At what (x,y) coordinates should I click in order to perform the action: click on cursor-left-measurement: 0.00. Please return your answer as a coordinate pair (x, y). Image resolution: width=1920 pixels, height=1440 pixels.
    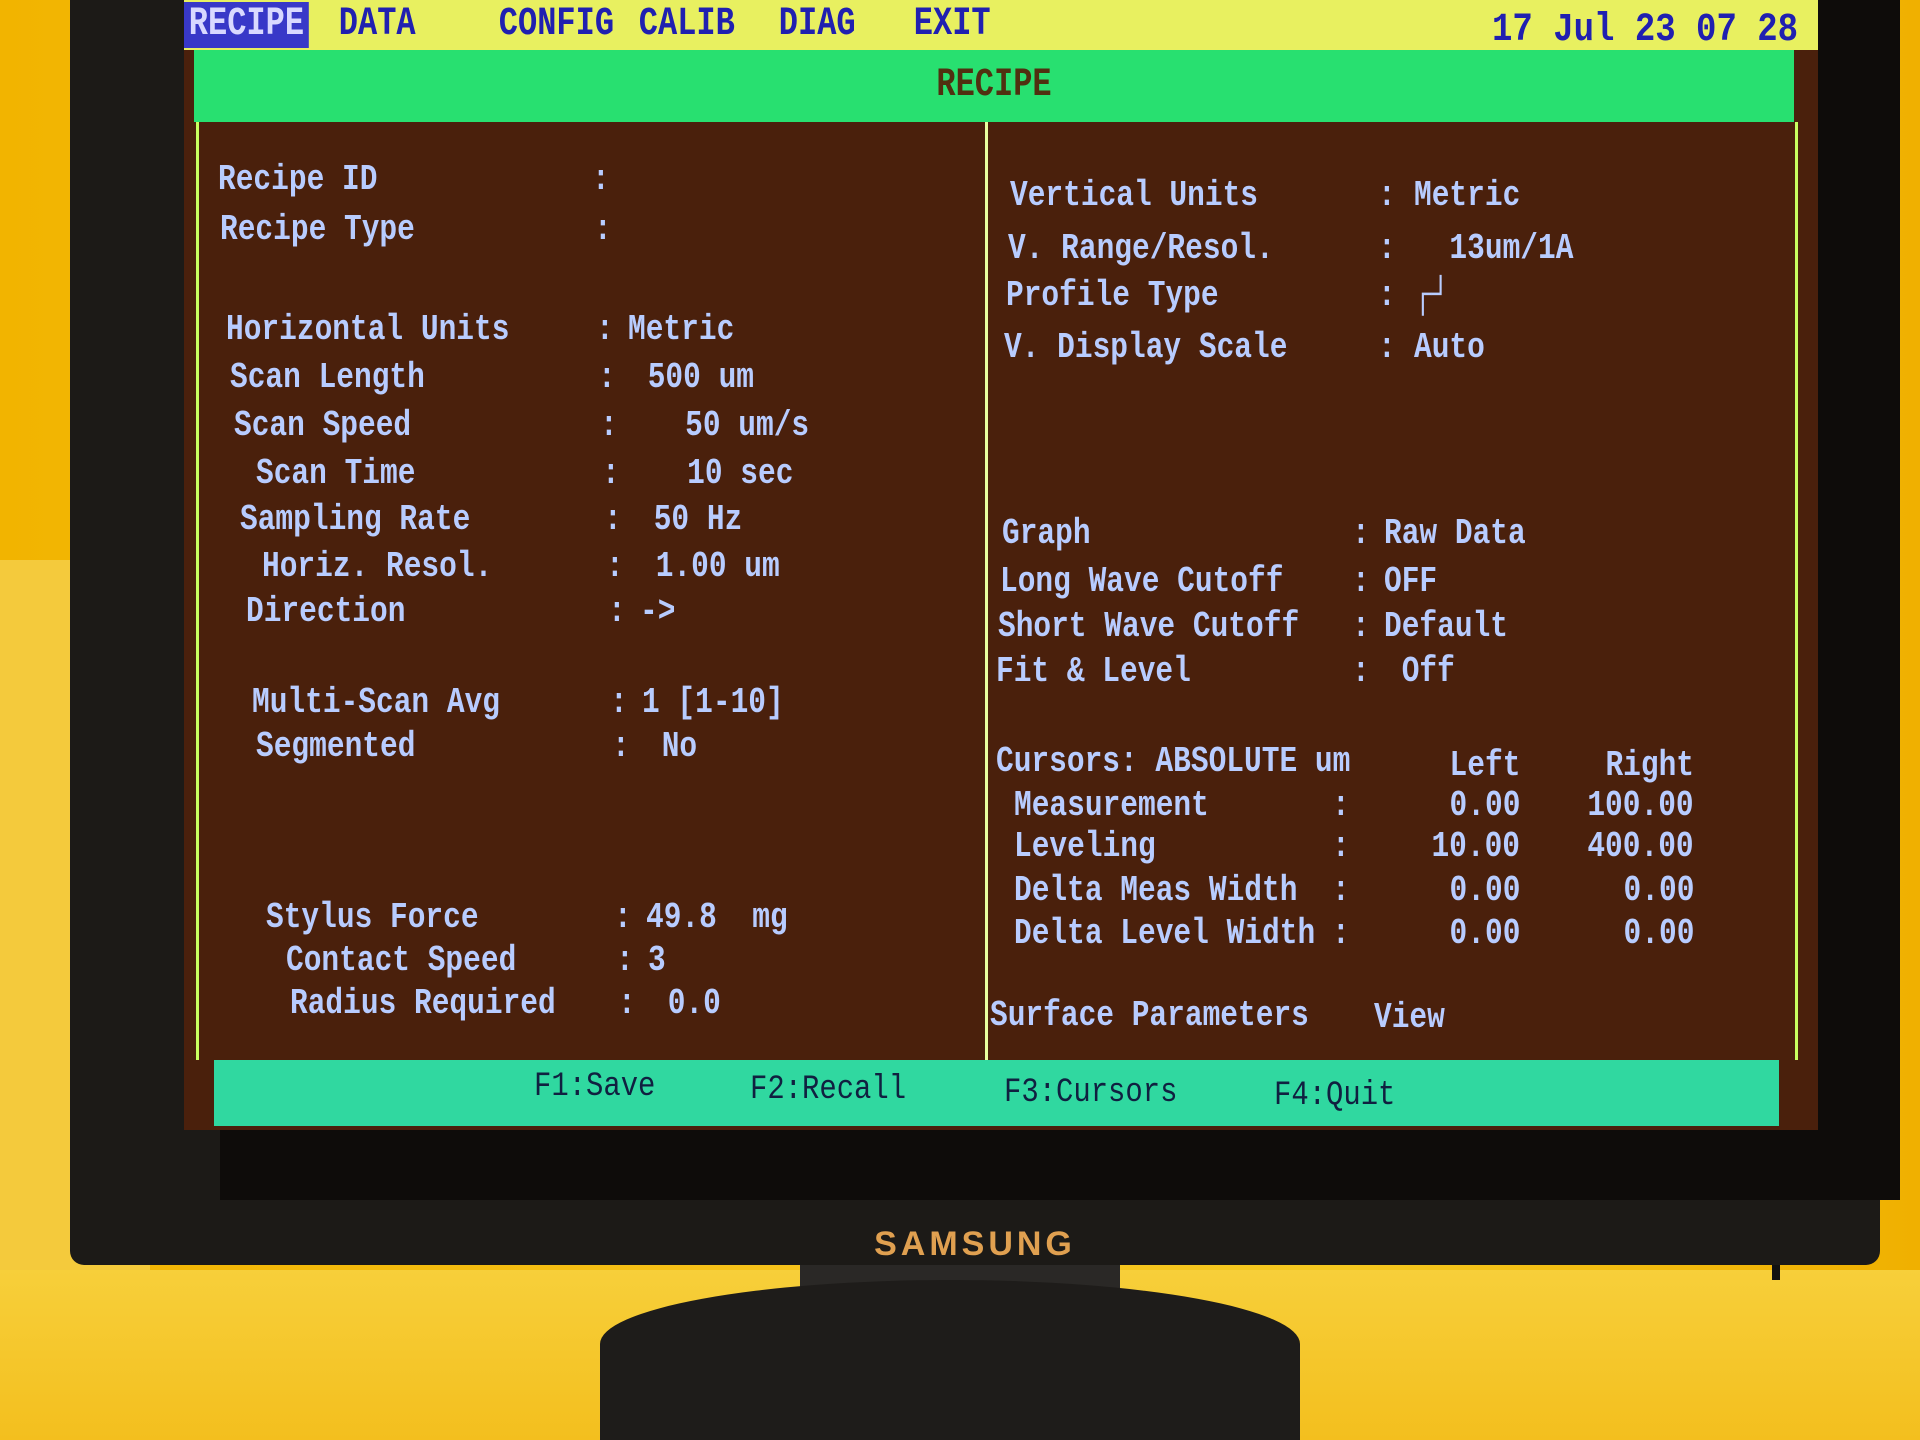
    Looking at the image, I should click on (1484, 806).